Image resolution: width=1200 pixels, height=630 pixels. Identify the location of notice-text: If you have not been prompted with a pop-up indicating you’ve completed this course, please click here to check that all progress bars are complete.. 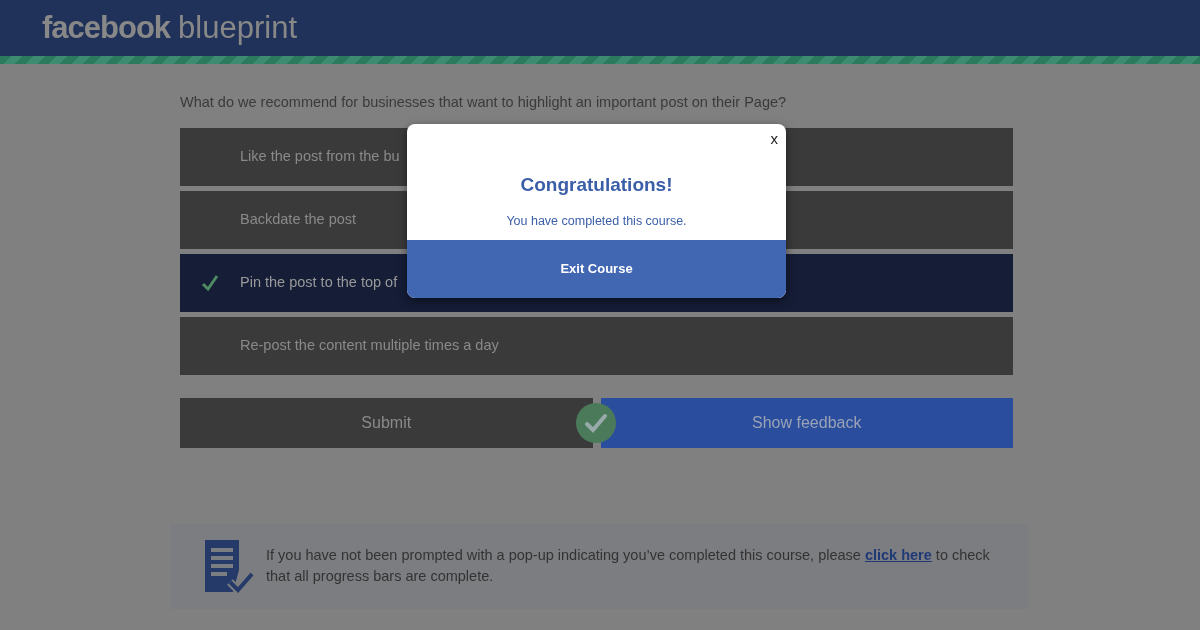
(628, 566).